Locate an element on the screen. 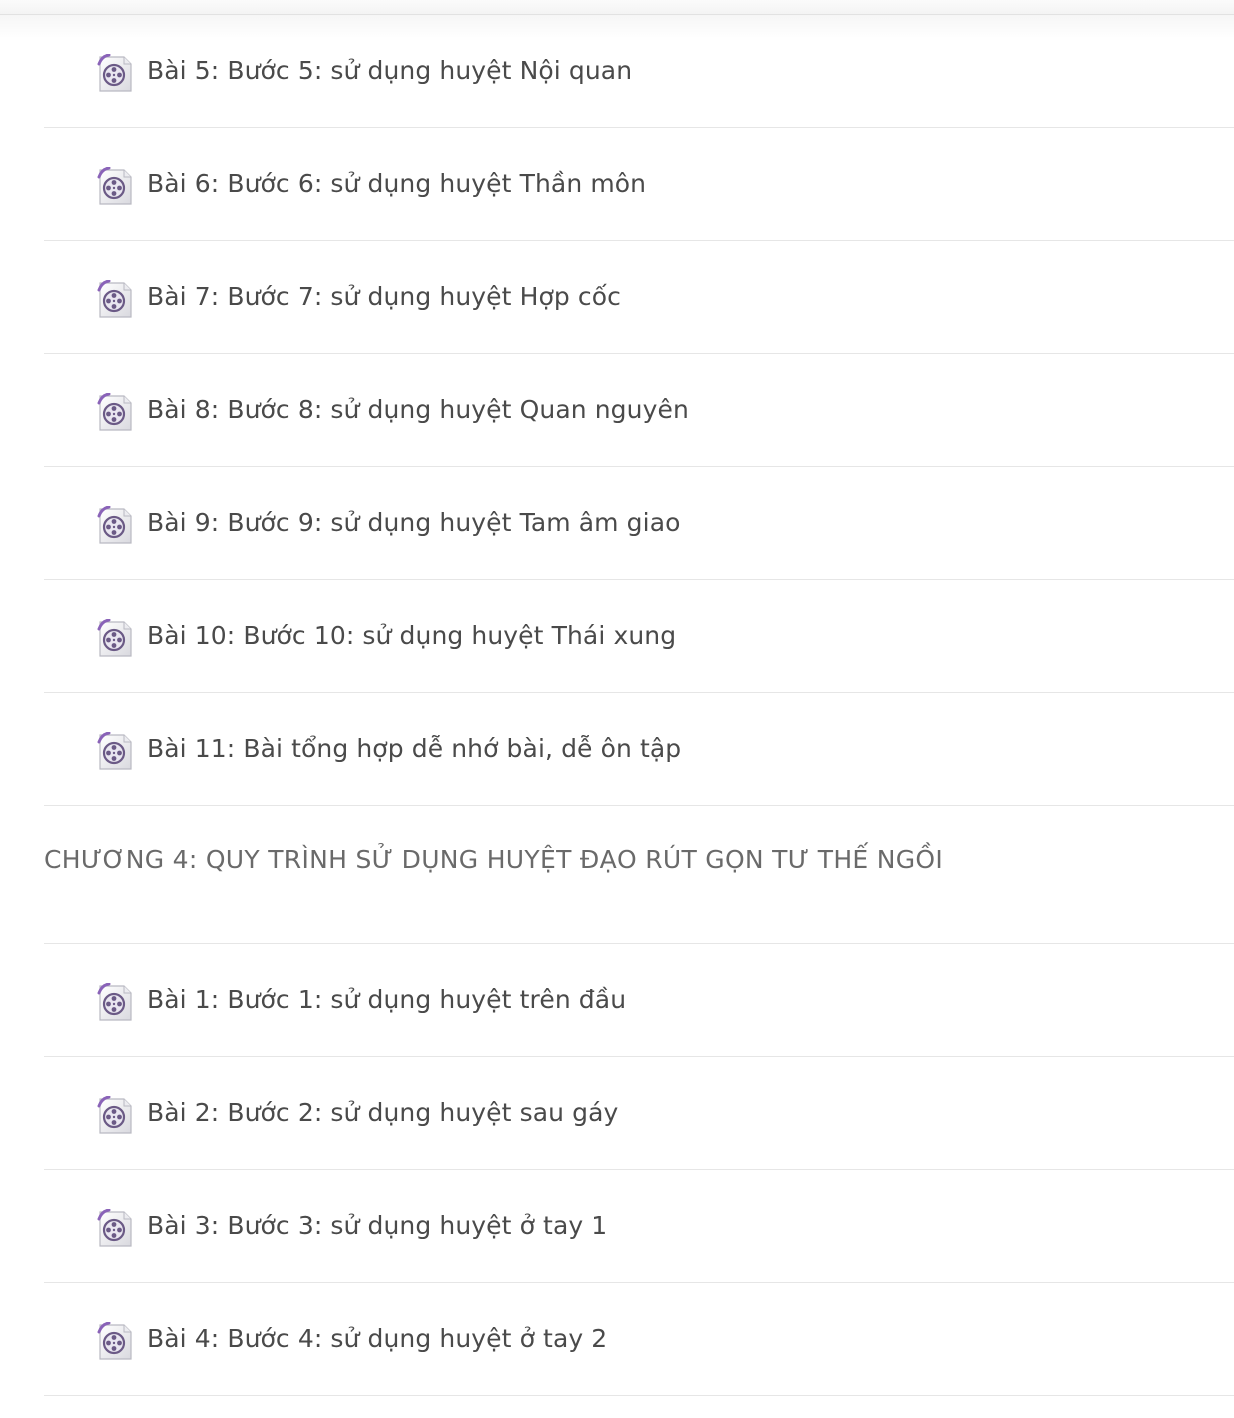  lesson-item: Bài 9: Bước 9: sử dụng huyệt Tam âm giao is located at coordinates (639, 523).